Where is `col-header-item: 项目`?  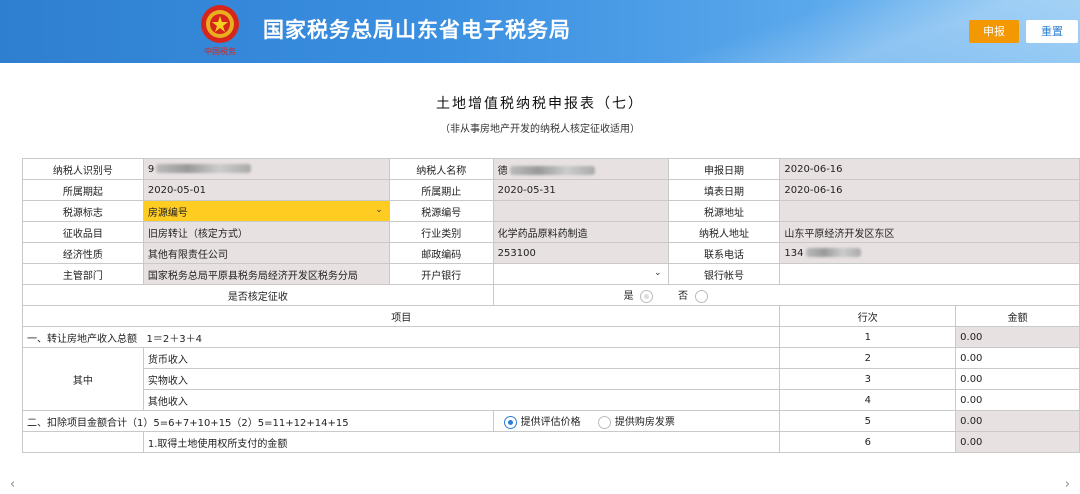 col-header-item: 项目 is located at coordinates (401, 316).